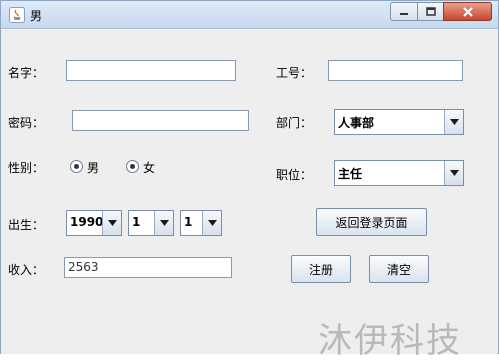  Describe the element at coordinates (87, 222) in the screenshot. I see `birth-year-value: 1990` at that location.